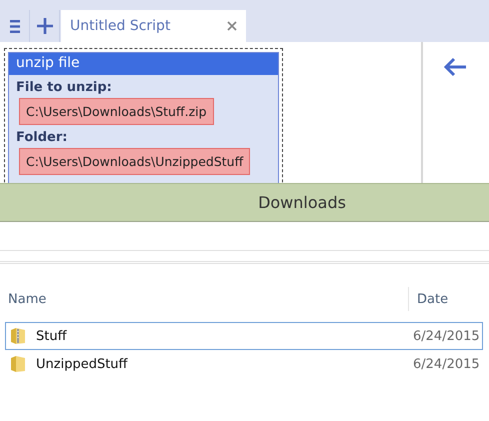  What do you see at coordinates (204, 299) in the screenshot?
I see `column-header: Name` at bounding box center [204, 299].